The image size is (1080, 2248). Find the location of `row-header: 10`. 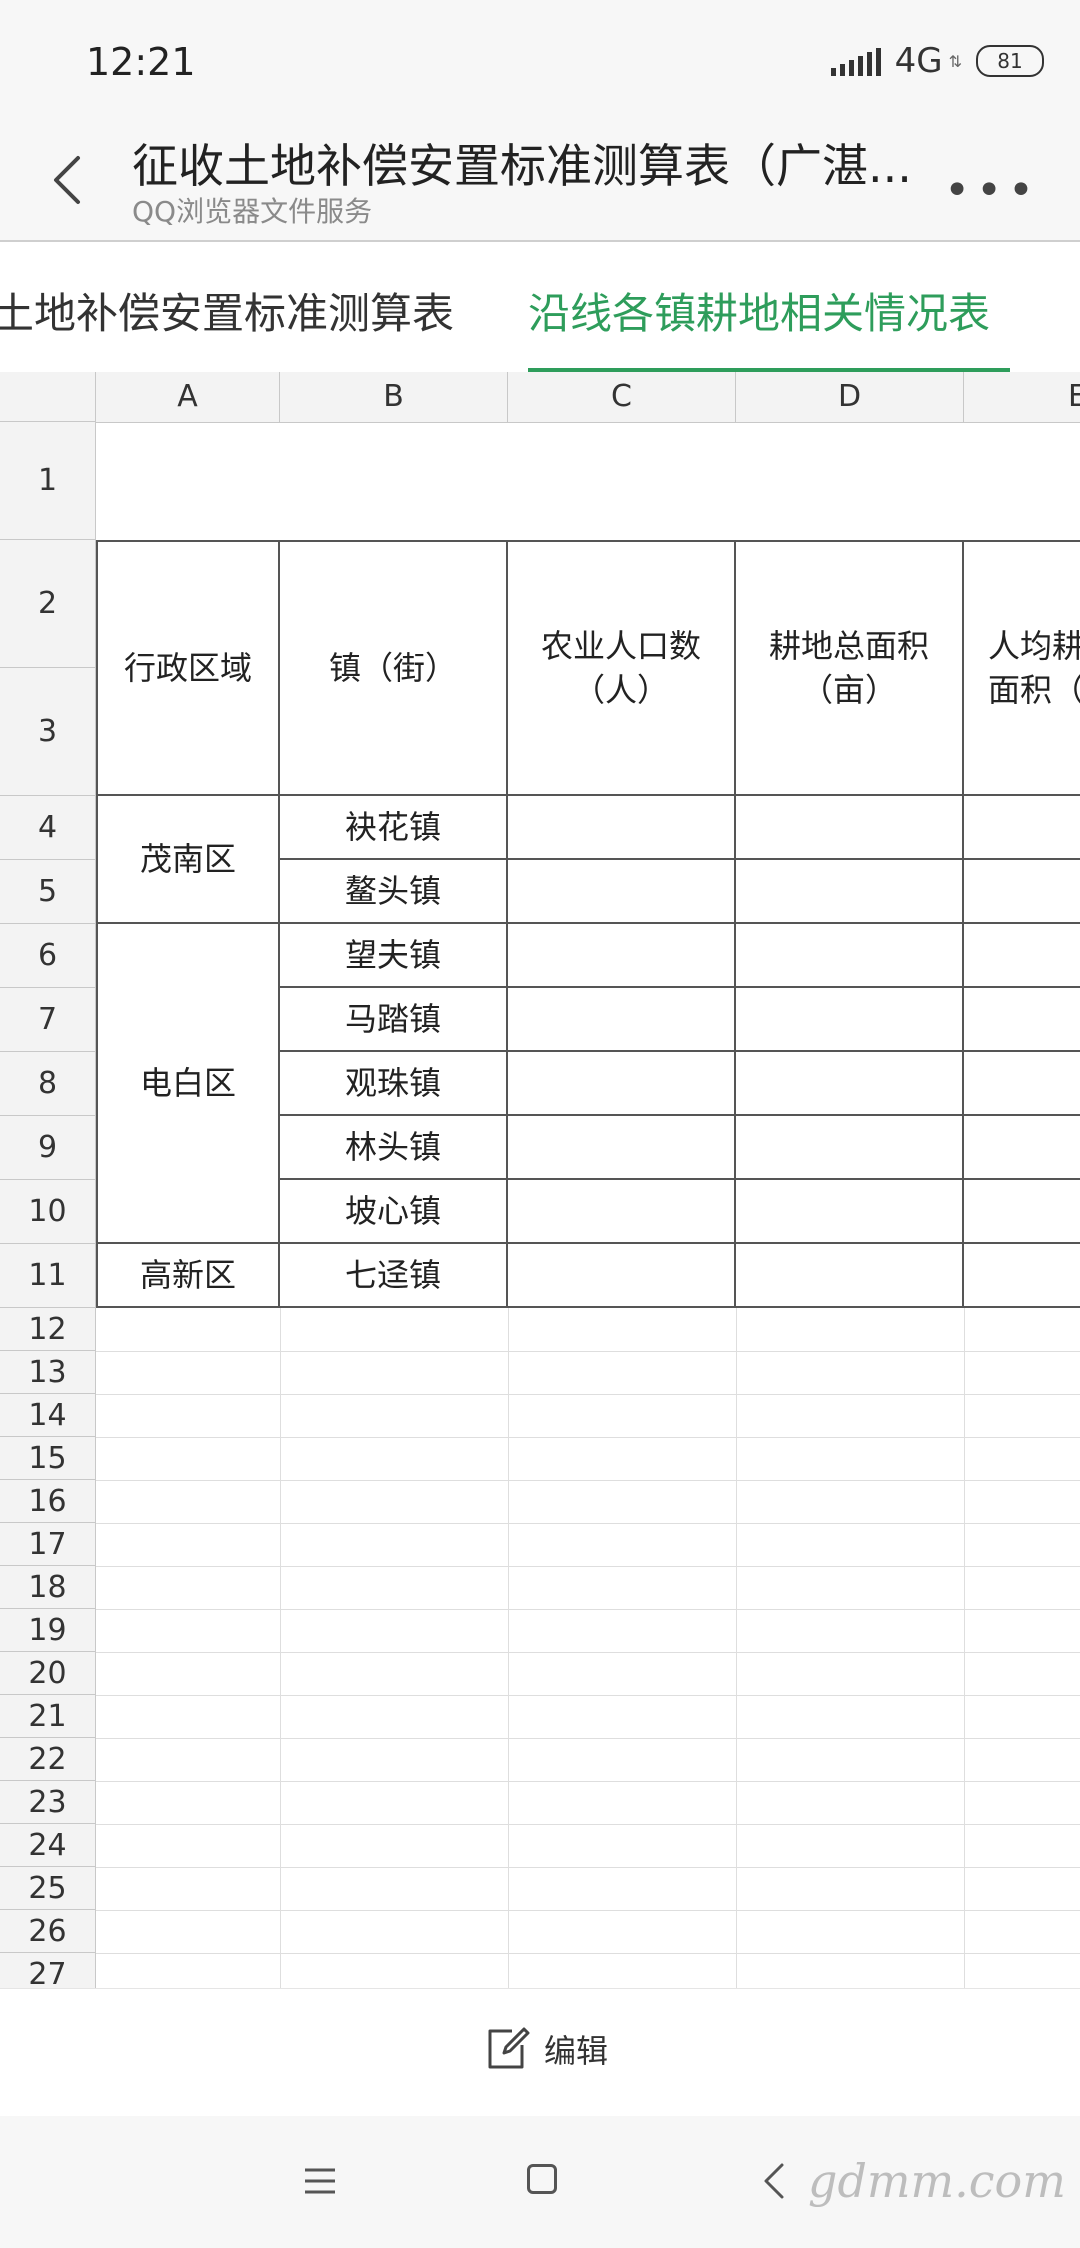

row-header: 10 is located at coordinates (48, 1212).